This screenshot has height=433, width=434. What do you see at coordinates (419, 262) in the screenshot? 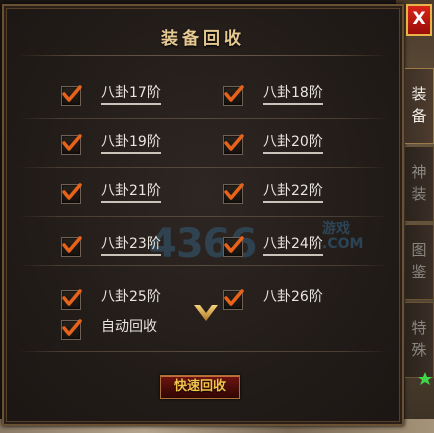
I see `tab-codex: 图 鉴` at bounding box center [419, 262].